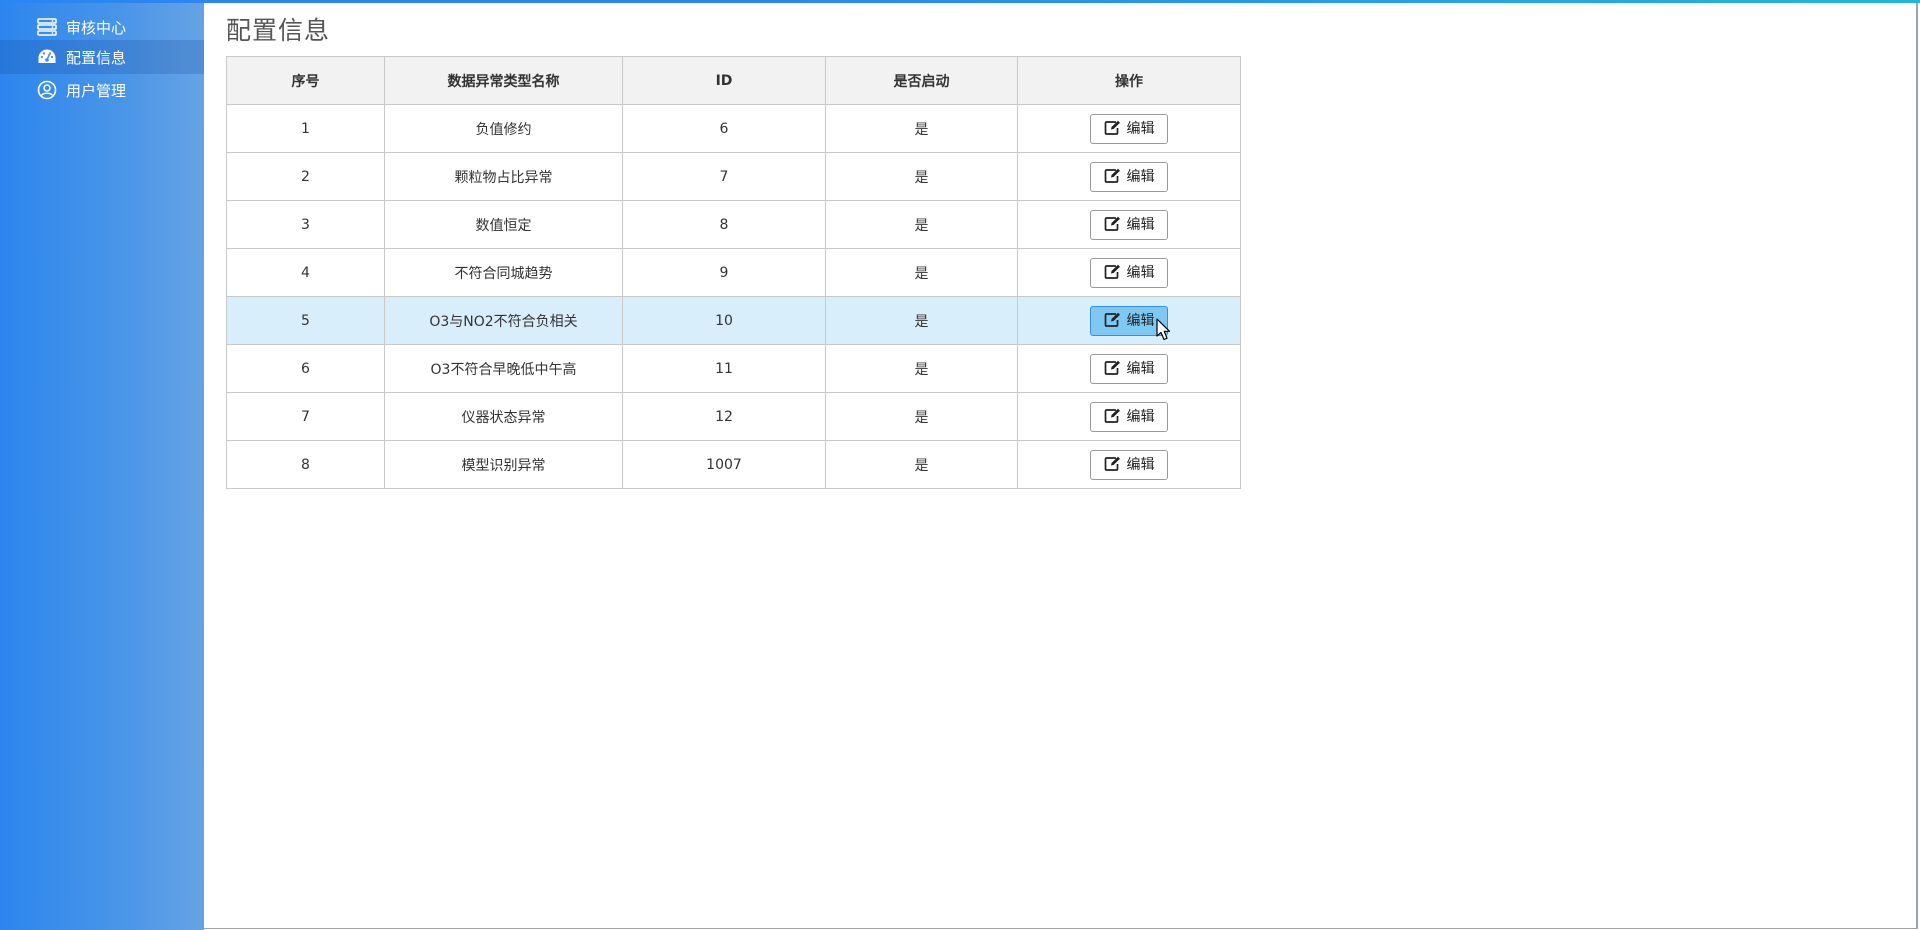 The width and height of the screenshot is (1920, 930). I want to click on cell-name: O3不符合早晚低中午高, so click(503, 368).